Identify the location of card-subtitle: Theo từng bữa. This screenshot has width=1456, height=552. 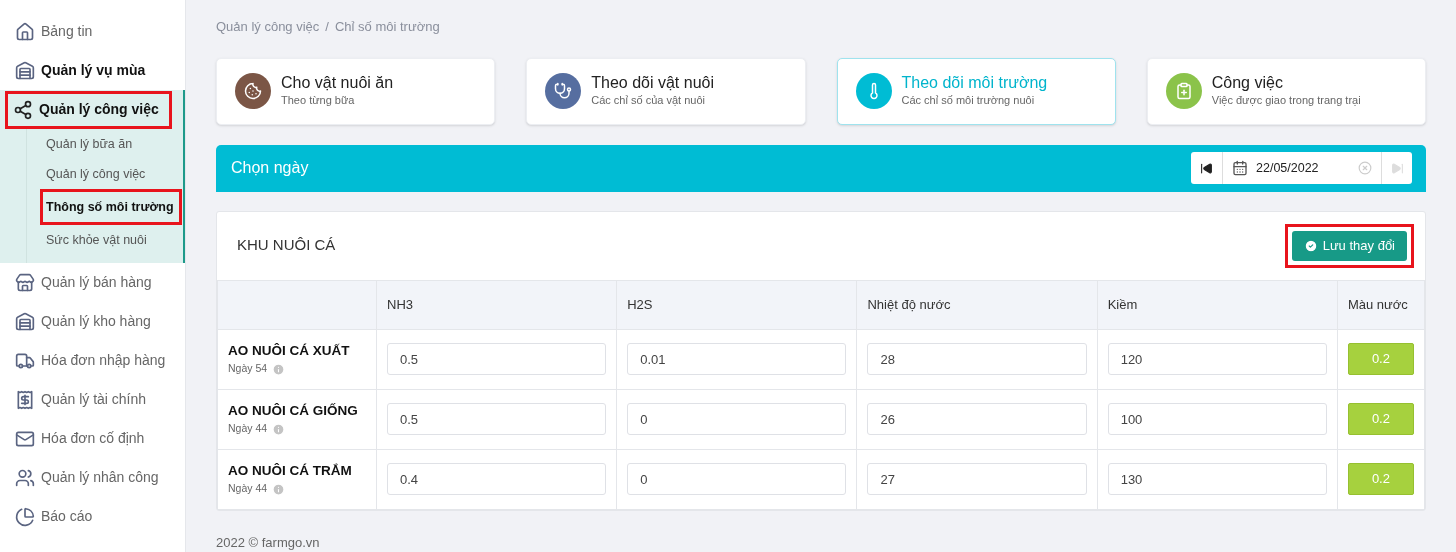
(318, 101).